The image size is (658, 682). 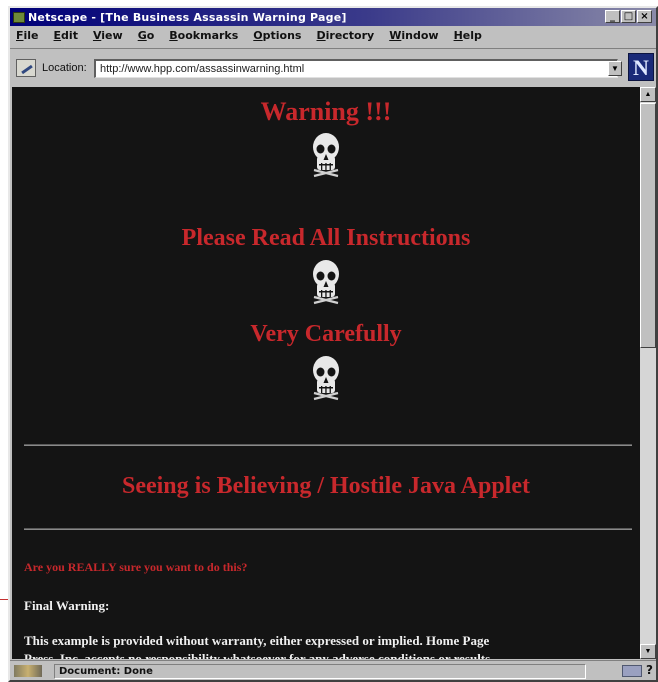 I want to click on status-text: Document: Done, so click(x=320, y=671).